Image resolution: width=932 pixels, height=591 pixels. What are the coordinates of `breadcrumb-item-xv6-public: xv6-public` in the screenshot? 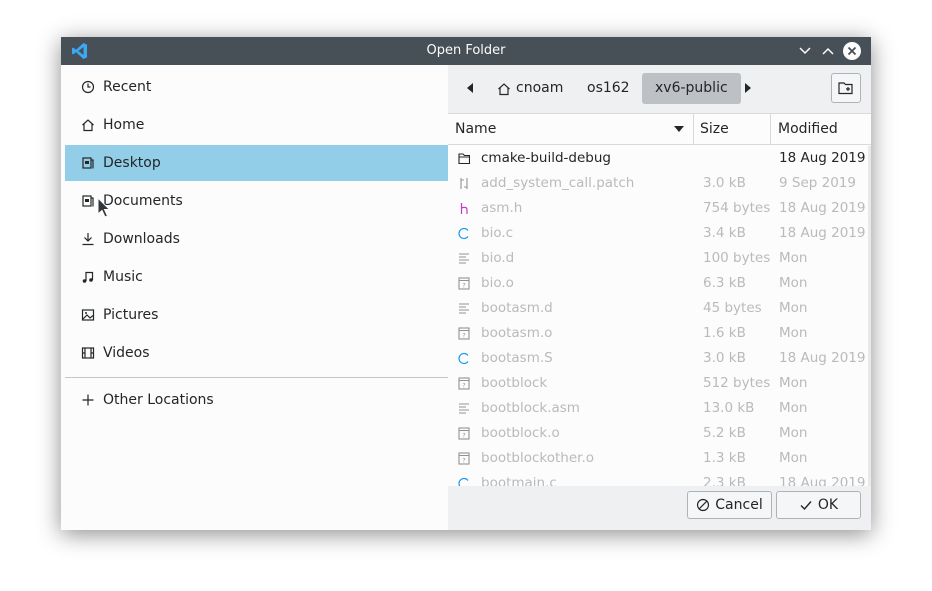 It's located at (691, 88).